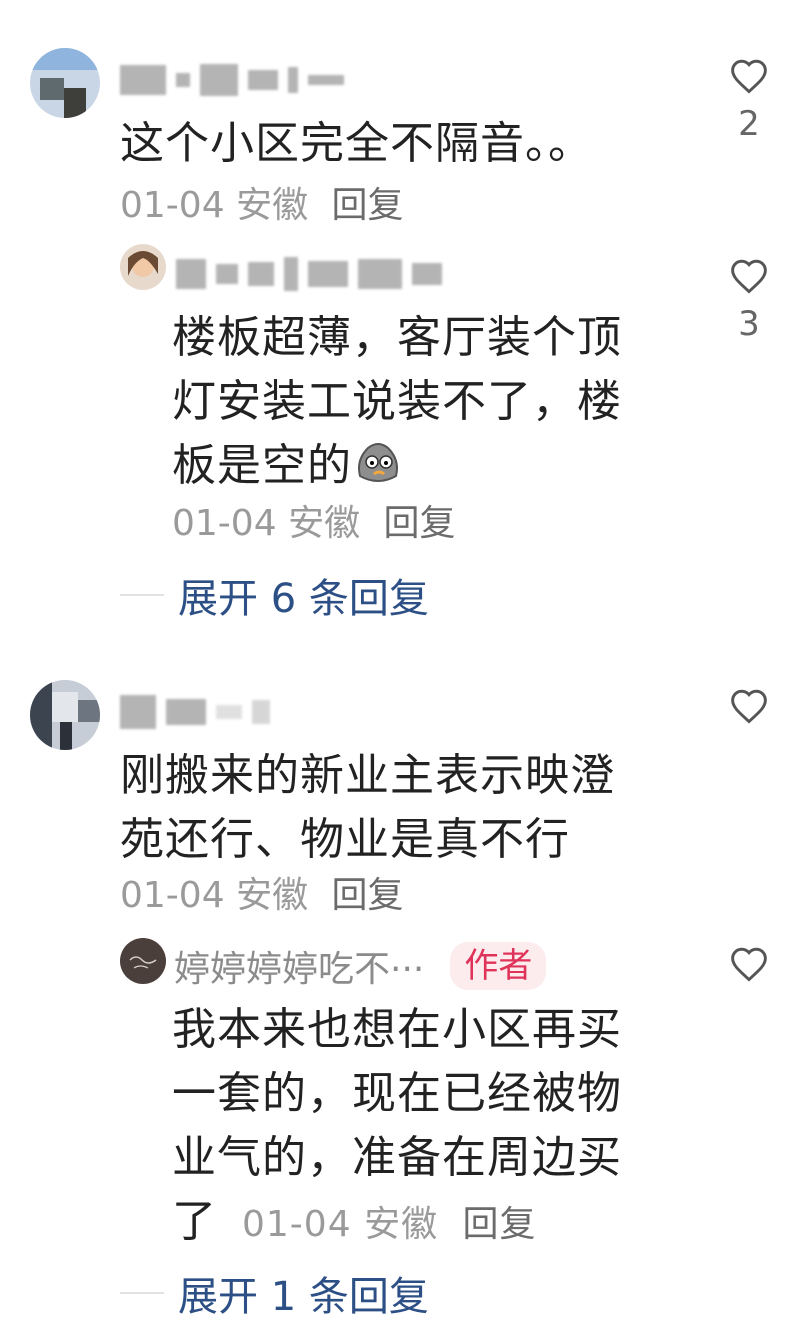 The image size is (800, 1324). What do you see at coordinates (143, 961) in the screenshot?
I see `author-avatar` at bounding box center [143, 961].